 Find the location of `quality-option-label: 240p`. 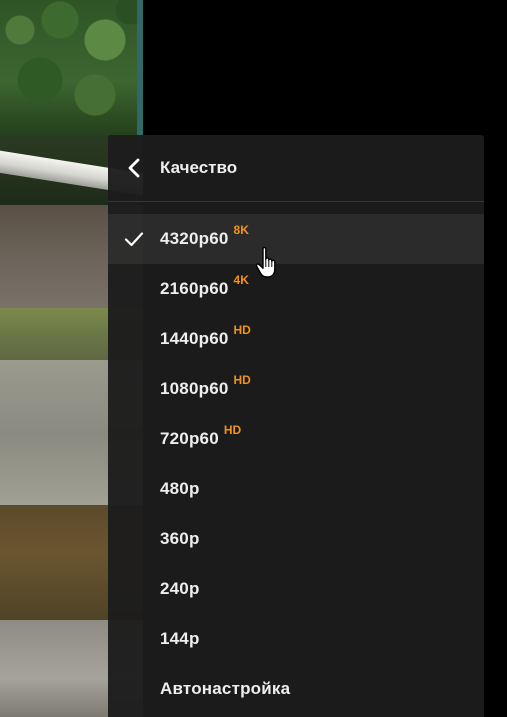

quality-option-label: 240p is located at coordinates (180, 588).